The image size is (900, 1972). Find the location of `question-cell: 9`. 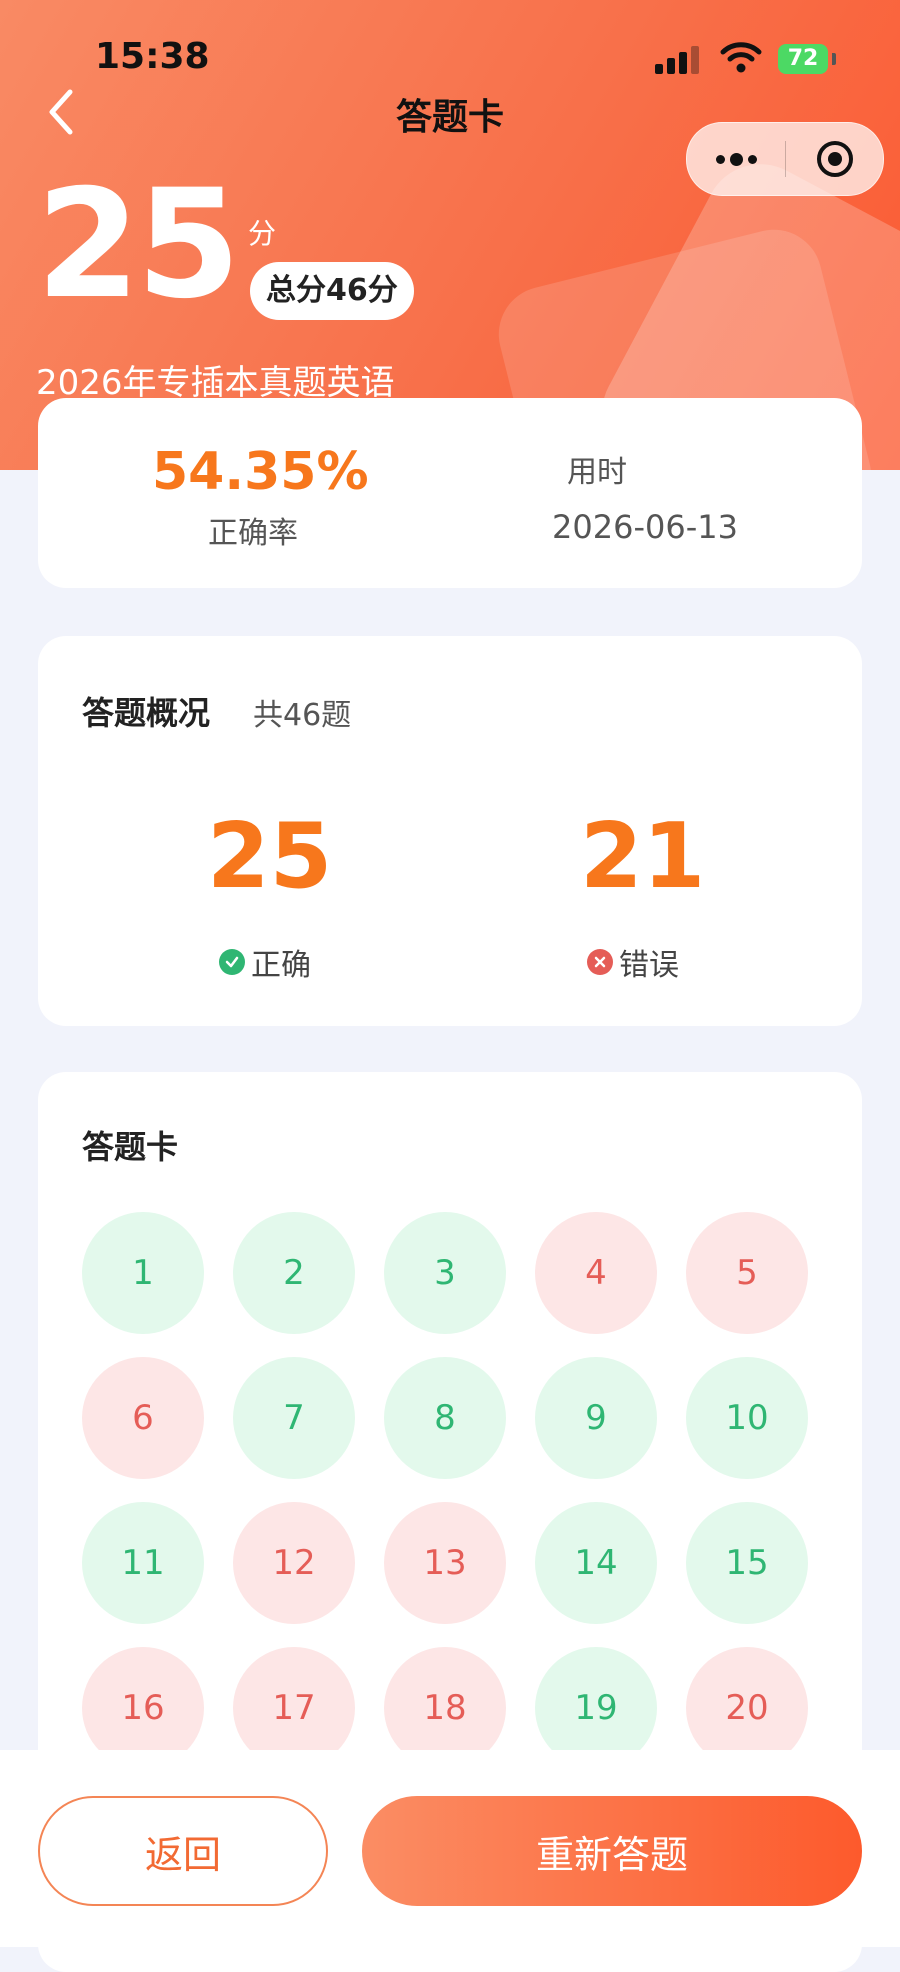

question-cell: 9 is located at coordinates (596, 1418).